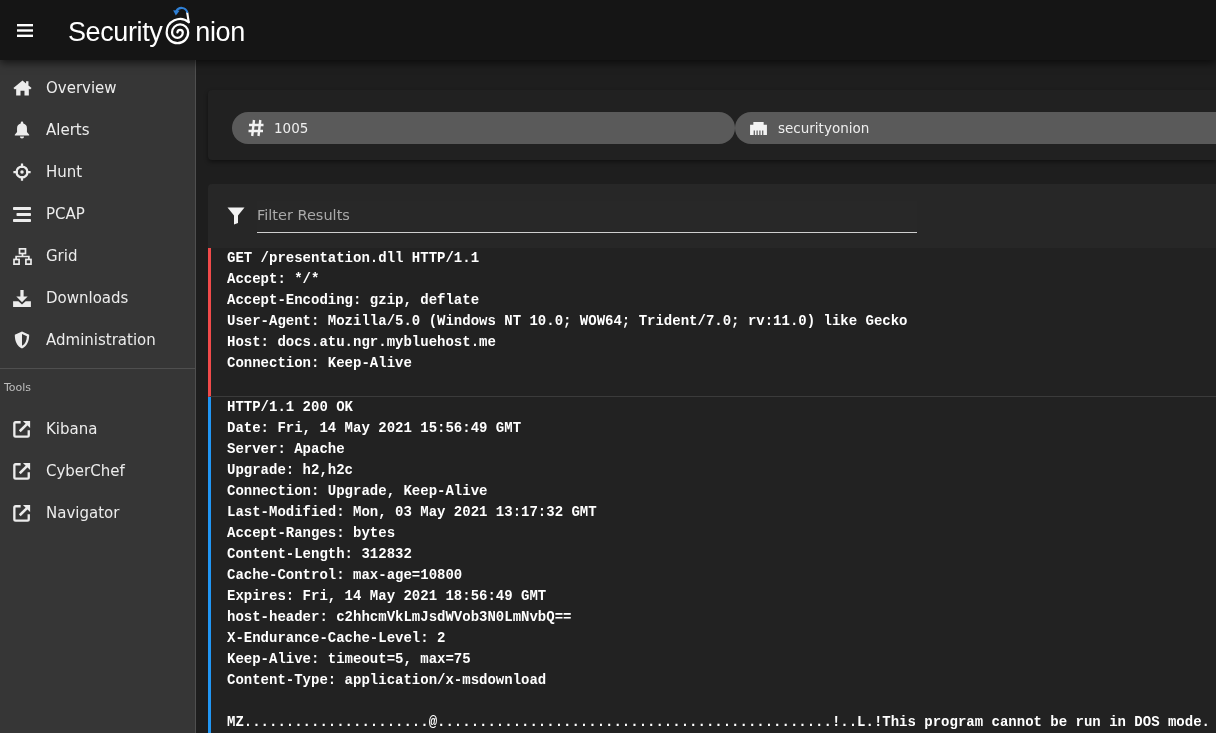 The width and height of the screenshot is (1216, 733). I want to click on header-line: Cache-Control: max-age=10800, so click(345, 575).